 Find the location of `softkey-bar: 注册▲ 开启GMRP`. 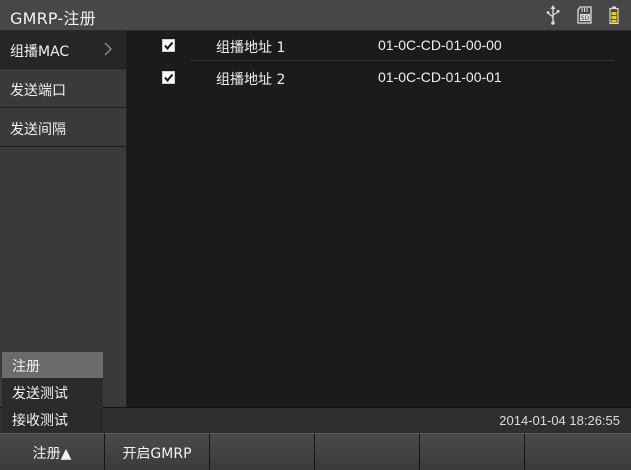

softkey-bar: 注册▲ 开启GMRP is located at coordinates (315, 451).